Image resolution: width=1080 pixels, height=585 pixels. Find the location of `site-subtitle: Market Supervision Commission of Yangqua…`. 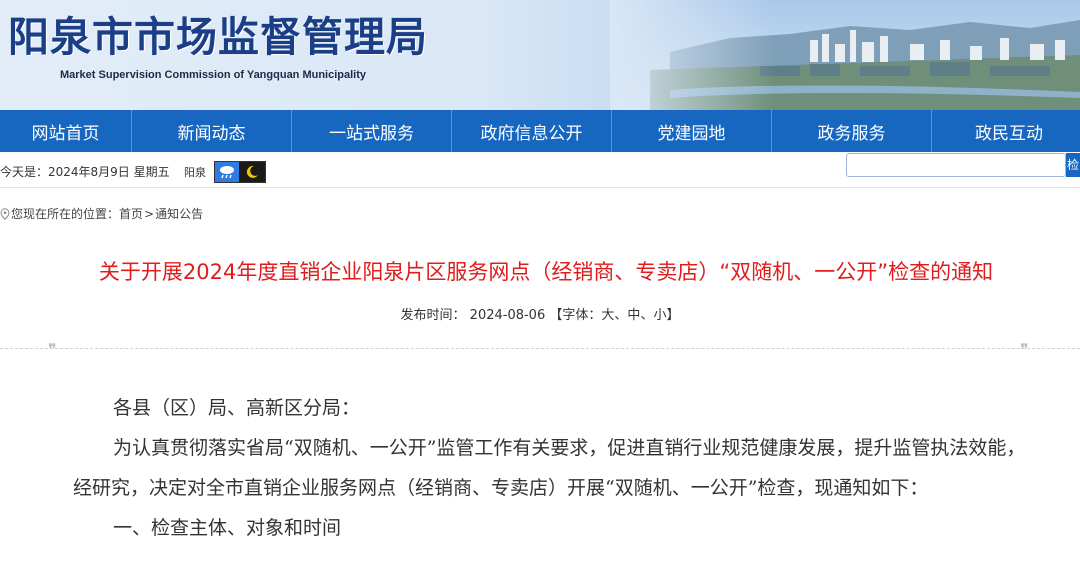

site-subtitle: Market Supervision Commission of Yangqua… is located at coordinates (213, 75).